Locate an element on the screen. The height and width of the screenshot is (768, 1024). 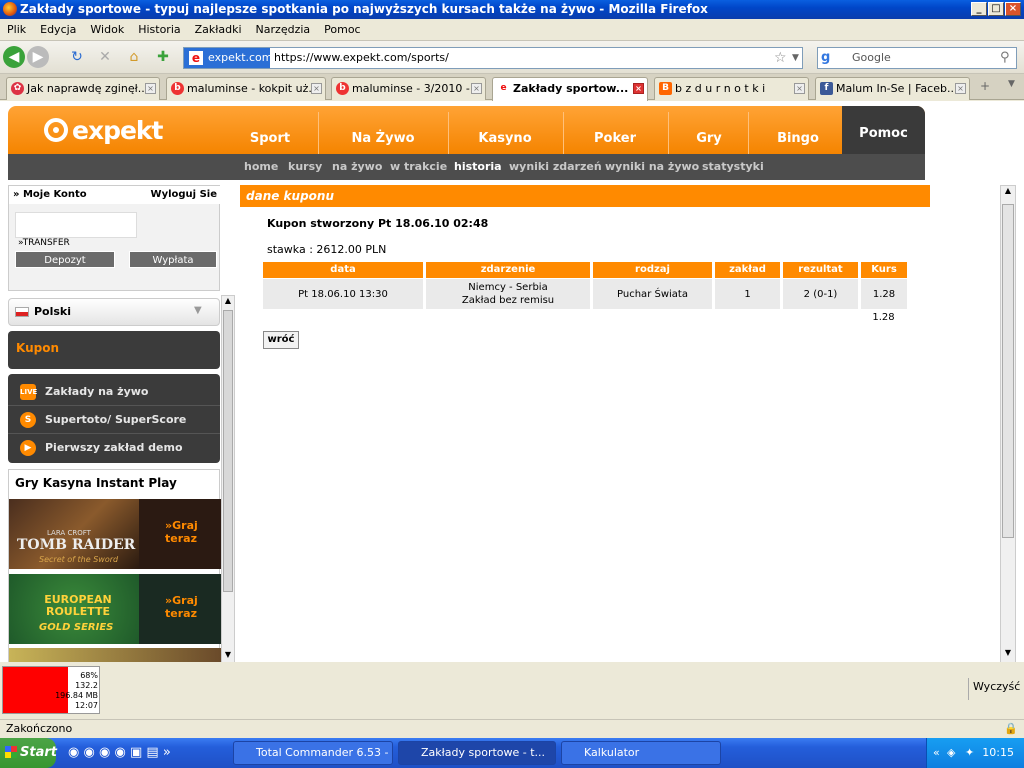
menu-historia: Historia is located at coordinates (159, 30).